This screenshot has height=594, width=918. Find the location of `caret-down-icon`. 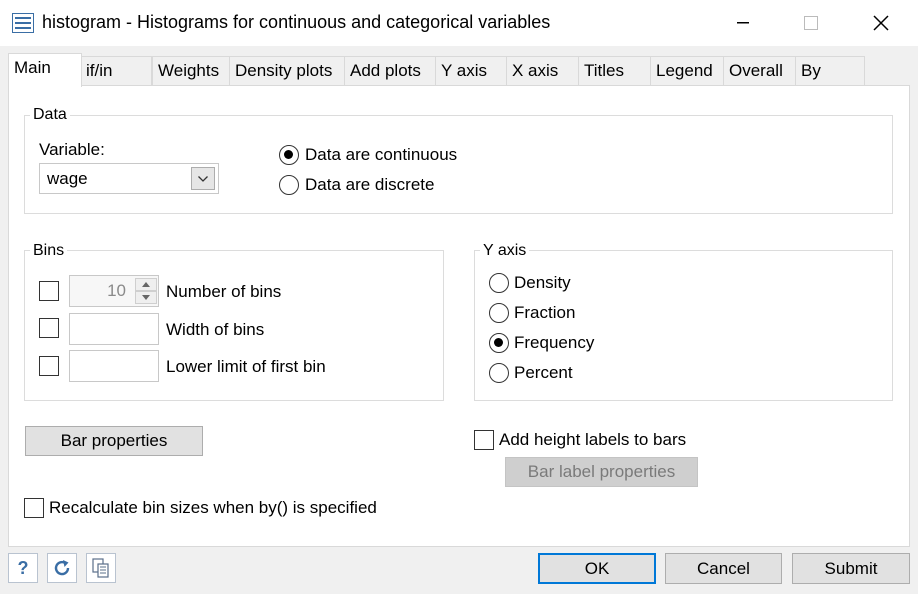

caret-down-icon is located at coordinates (146, 297).